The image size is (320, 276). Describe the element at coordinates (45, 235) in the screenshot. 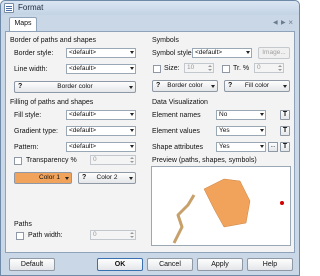

I see `path-width-label: Path width:` at that location.